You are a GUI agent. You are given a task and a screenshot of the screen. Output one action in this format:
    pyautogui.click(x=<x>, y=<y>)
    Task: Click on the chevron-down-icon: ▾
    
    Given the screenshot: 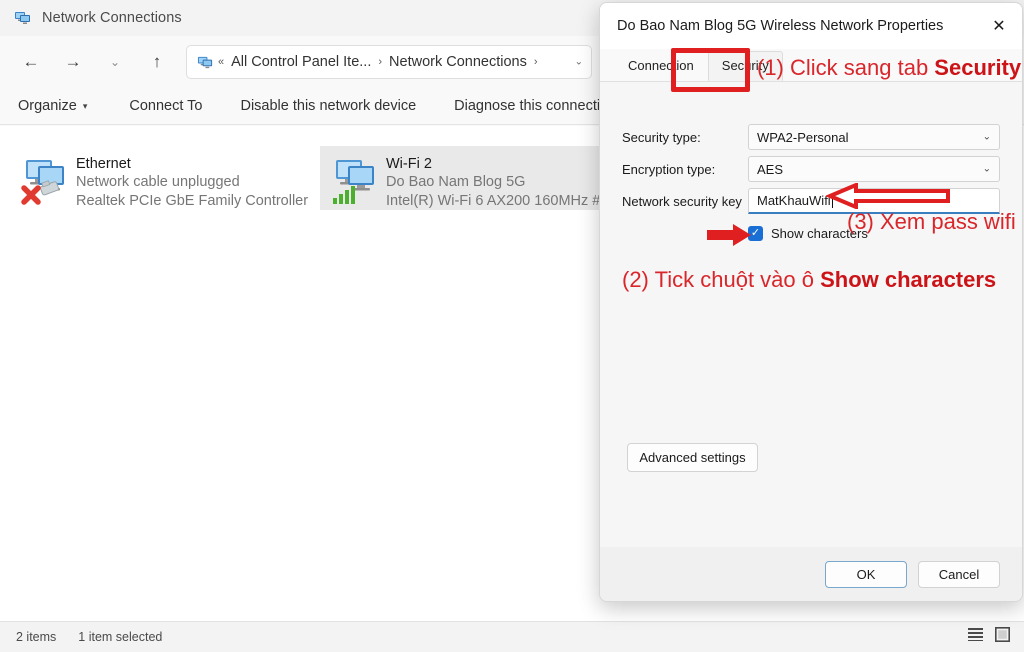 What is the action you would take?
    pyautogui.click(x=85, y=105)
    